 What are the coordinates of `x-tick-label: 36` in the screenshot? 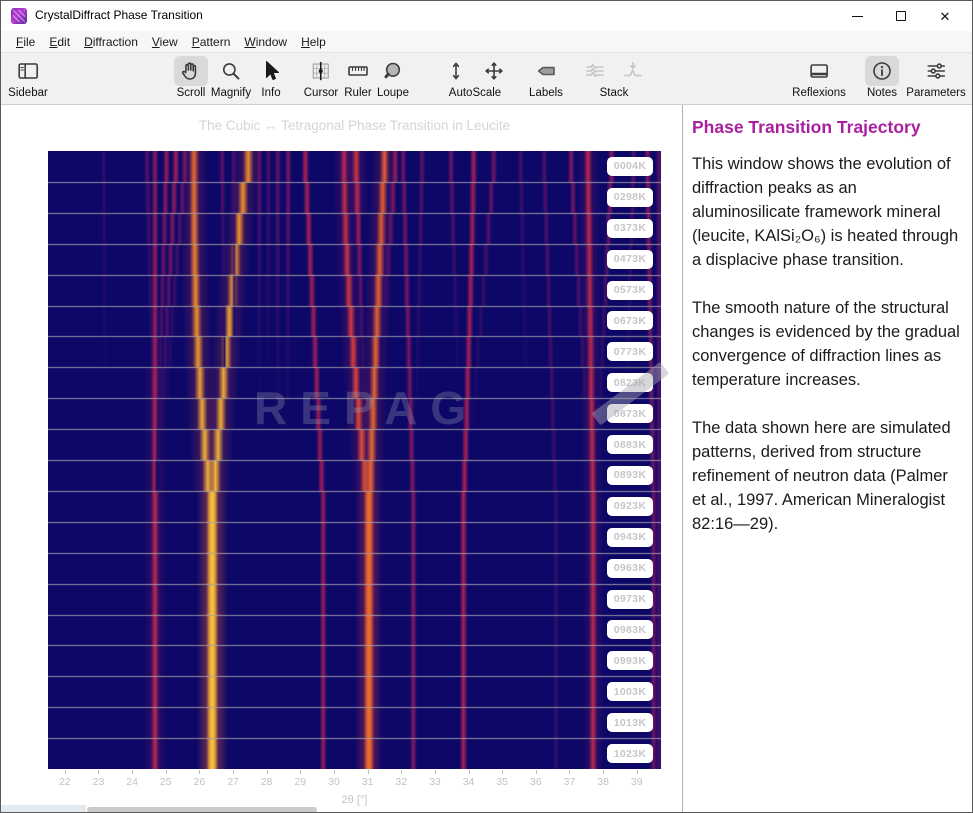 It's located at (535, 782).